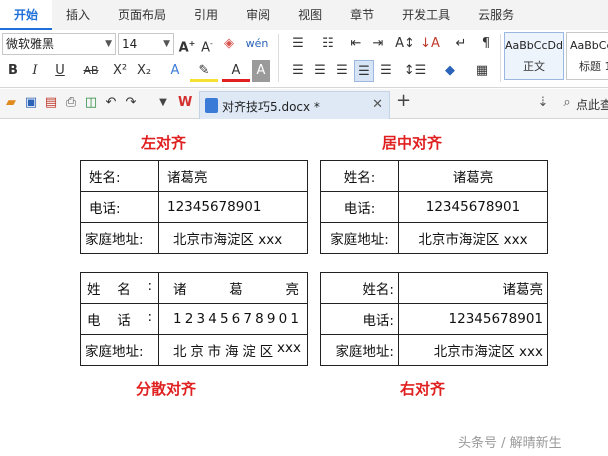  Describe the element at coordinates (386, 71) in the screenshot. I see `distribute-icon: ☰` at that location.